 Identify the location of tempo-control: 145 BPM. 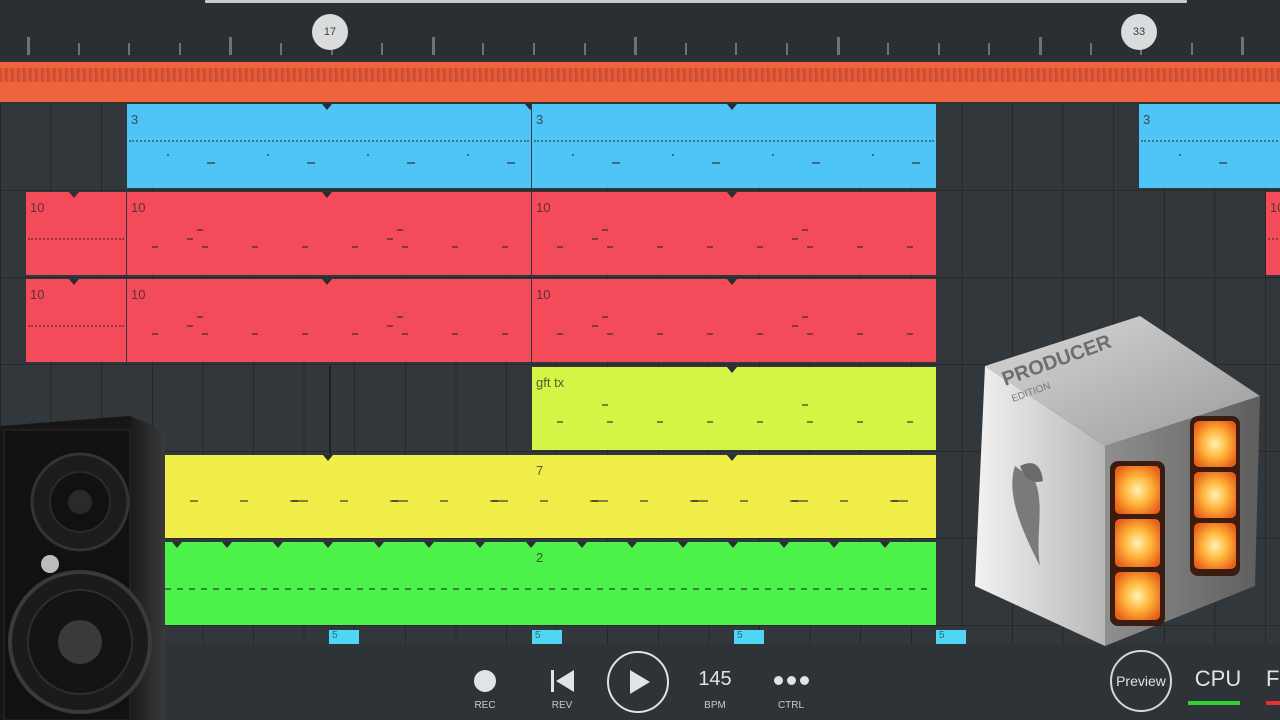
(715, 689).